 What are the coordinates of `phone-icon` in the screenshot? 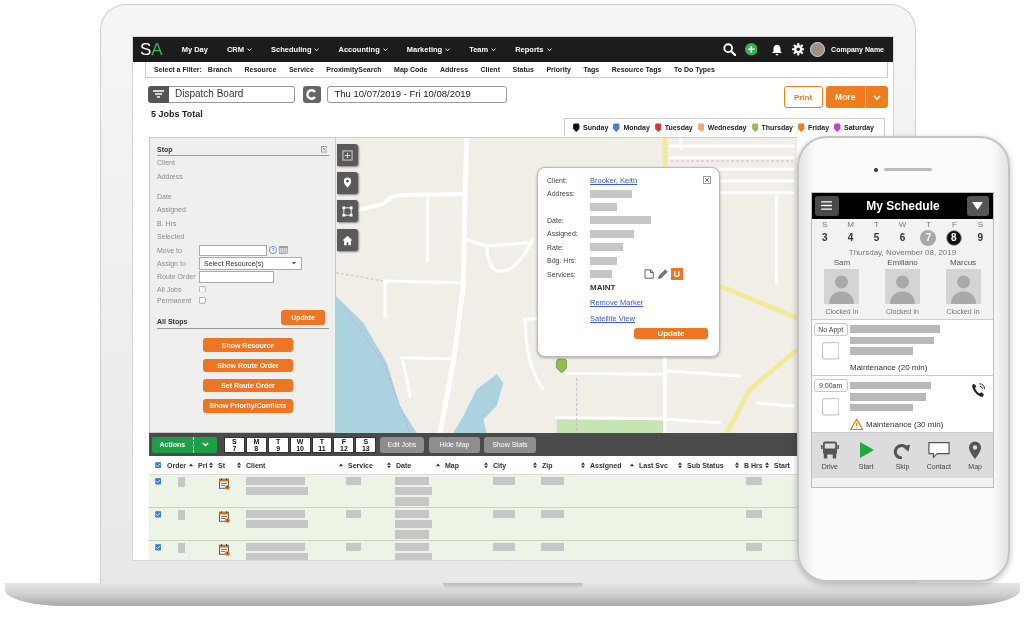 It's located at (979, 390).